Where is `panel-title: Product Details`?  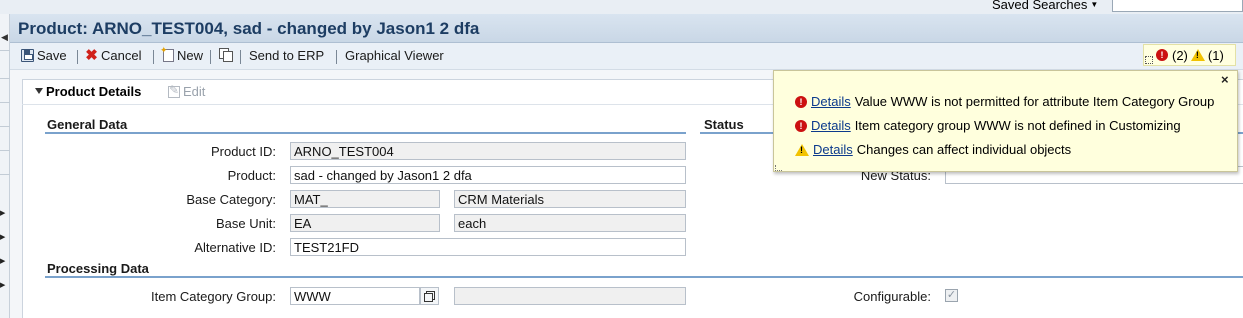 panel-title: Product Details is located at coordinates (93, 91).